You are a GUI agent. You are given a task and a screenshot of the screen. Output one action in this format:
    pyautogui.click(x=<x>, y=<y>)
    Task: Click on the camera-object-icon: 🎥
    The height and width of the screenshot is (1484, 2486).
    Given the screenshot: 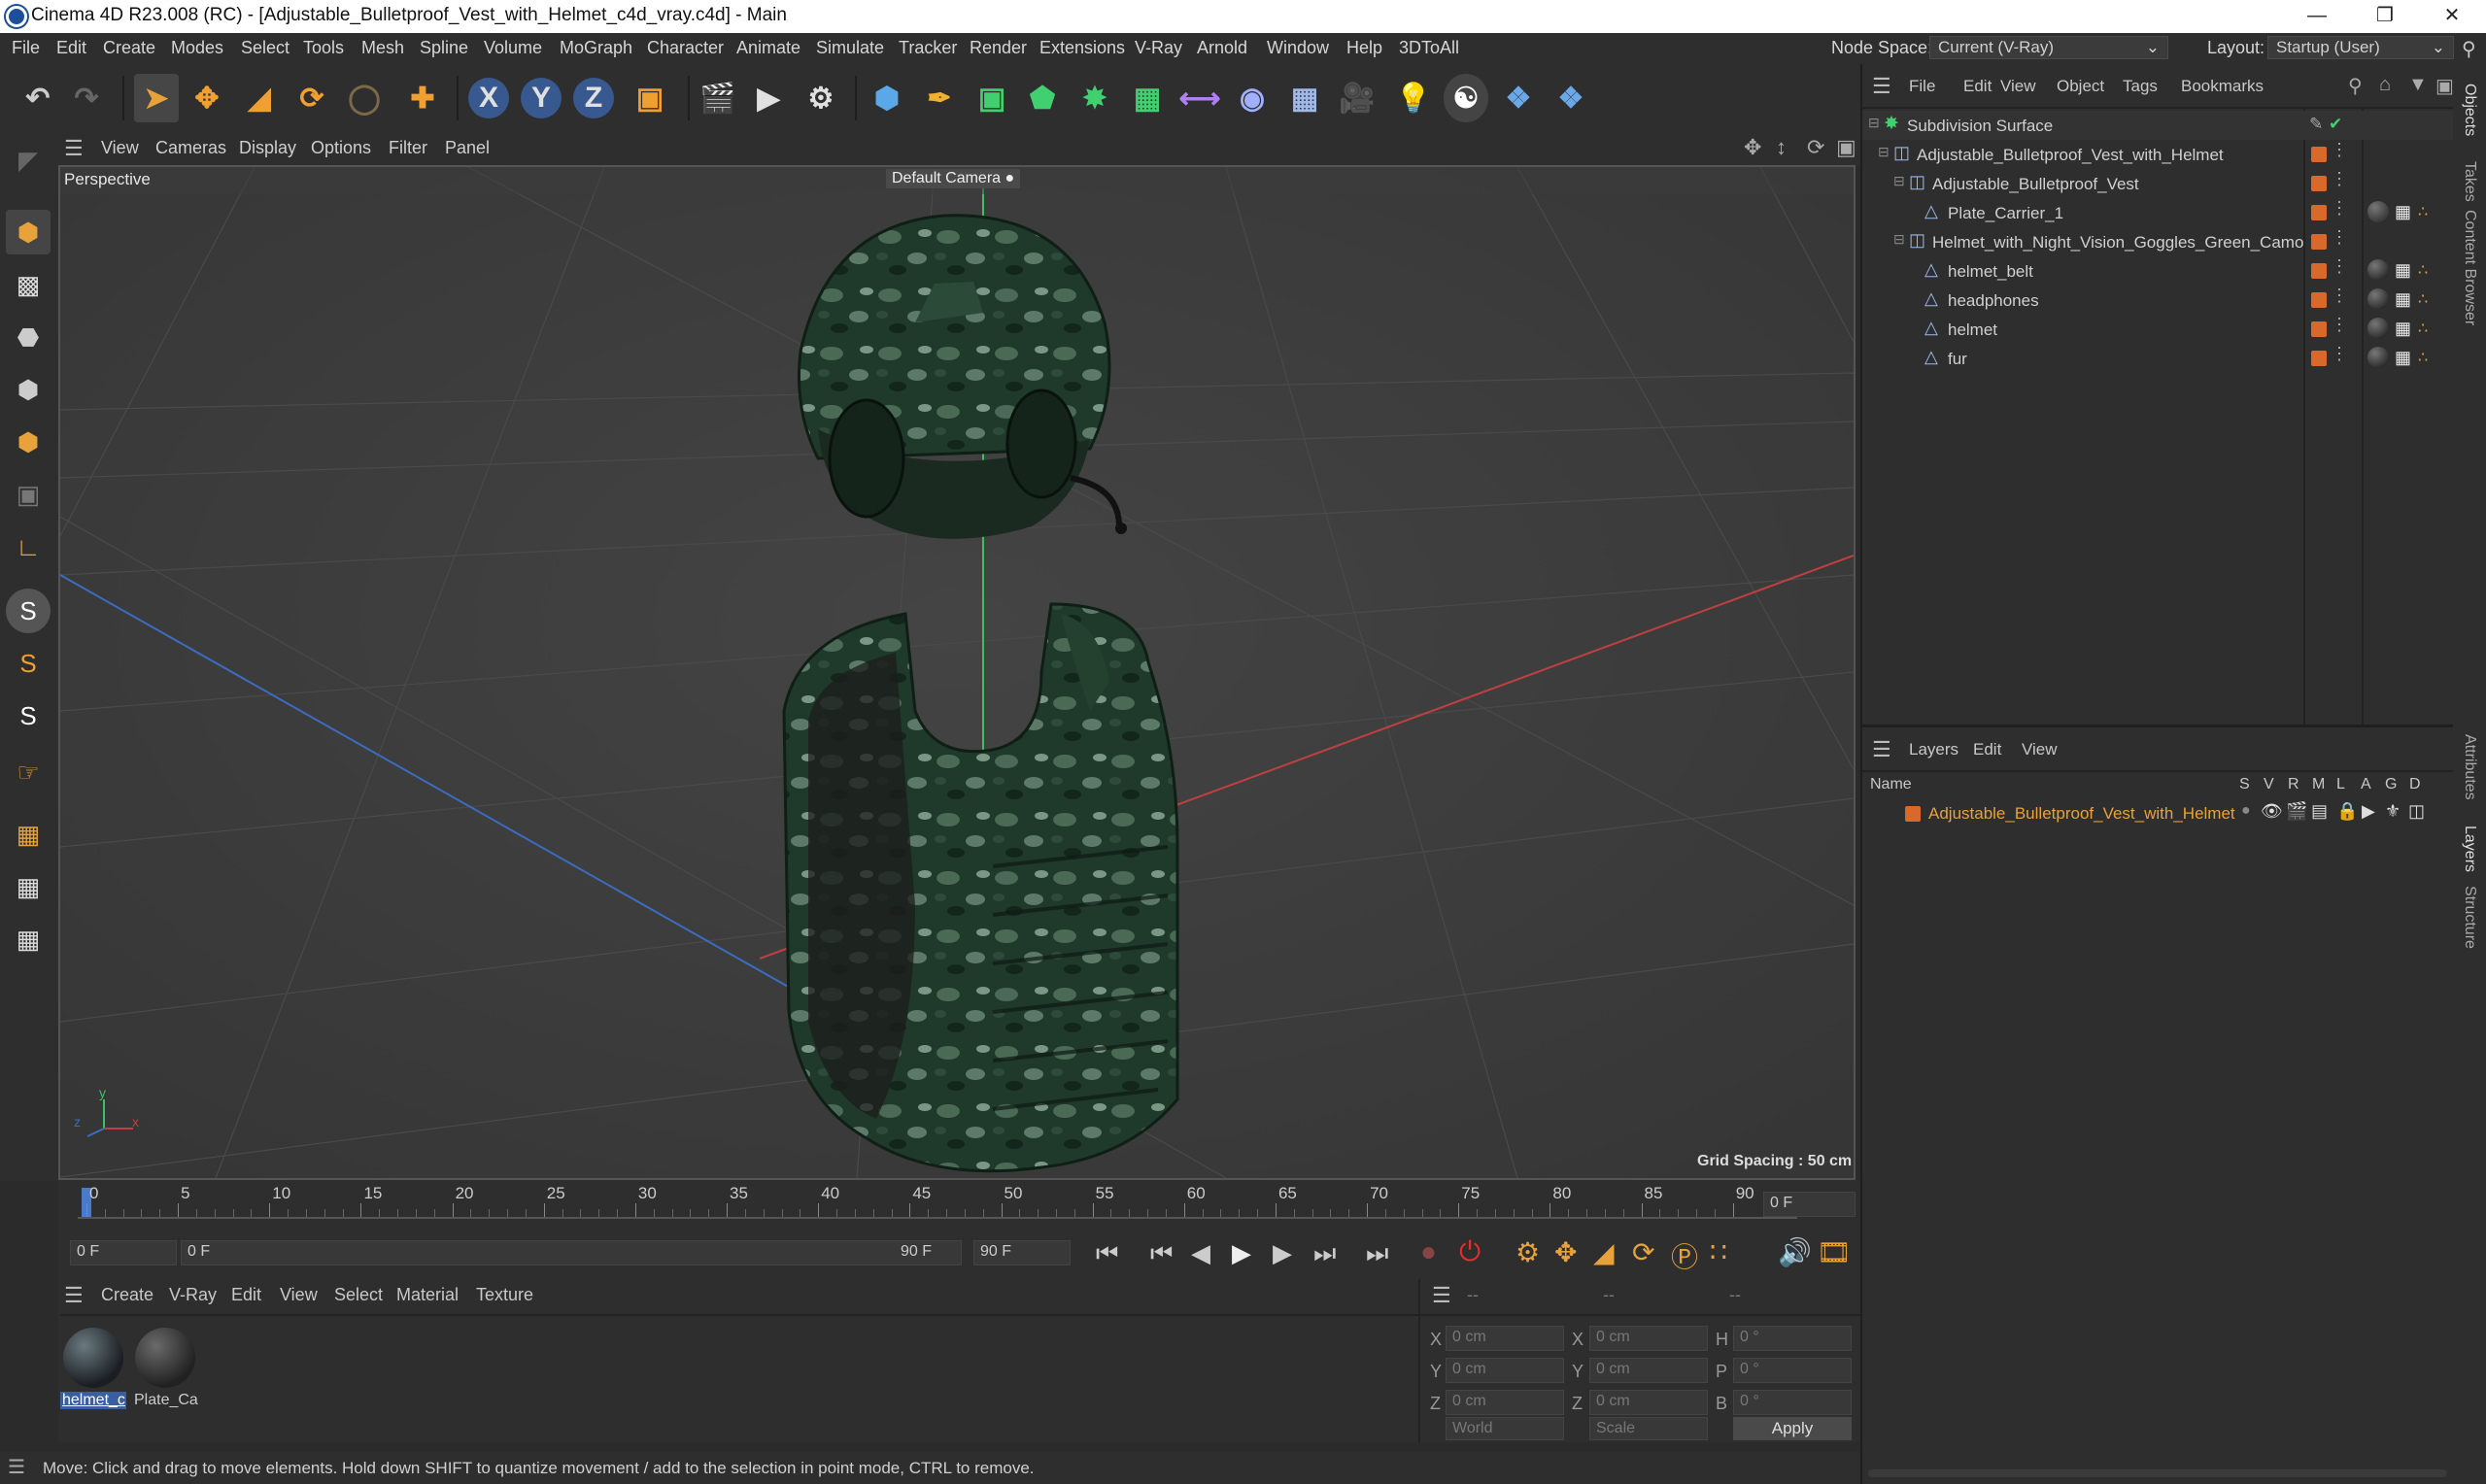 What is the action you would take?
    pyautogui.click(x=1357, y=98)
    